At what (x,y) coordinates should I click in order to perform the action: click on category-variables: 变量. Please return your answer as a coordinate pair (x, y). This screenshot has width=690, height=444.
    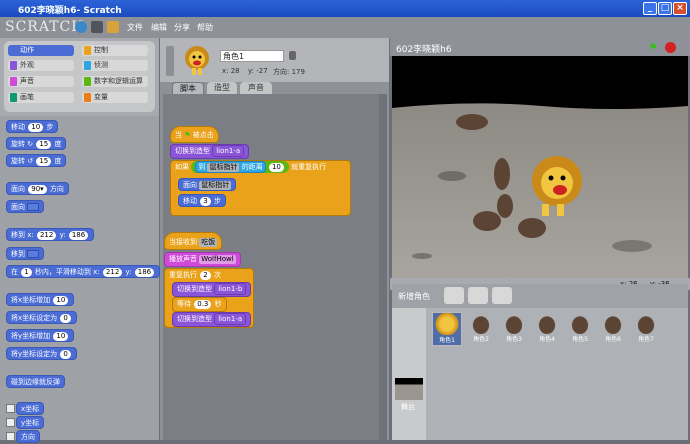
    Looking at the image, I should click on (115, 97).